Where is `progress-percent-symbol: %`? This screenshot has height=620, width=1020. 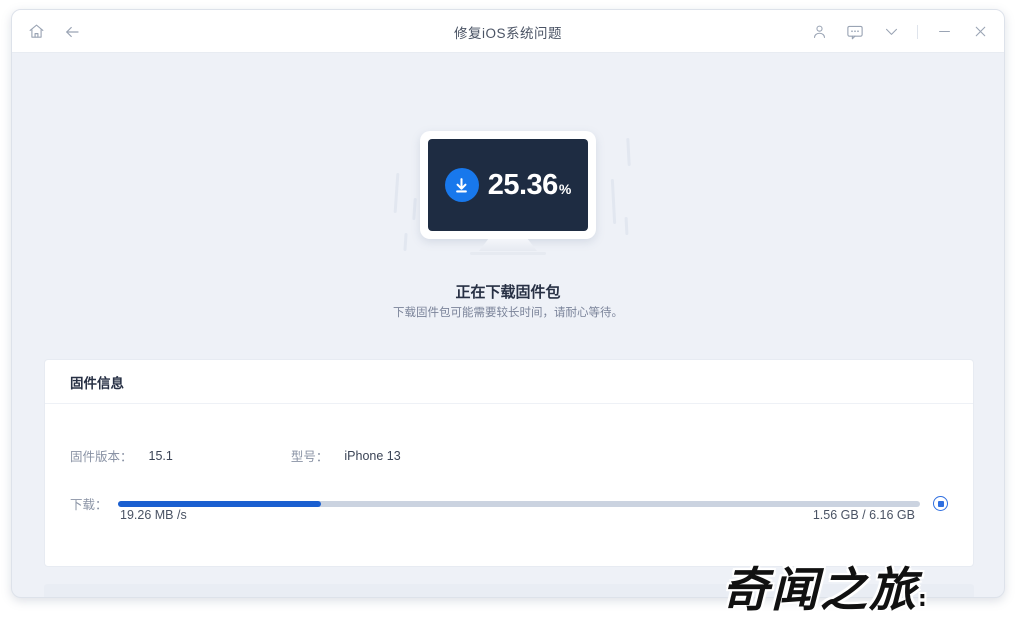 progress-percent-symbol: % is located at coordinates (565, 188).